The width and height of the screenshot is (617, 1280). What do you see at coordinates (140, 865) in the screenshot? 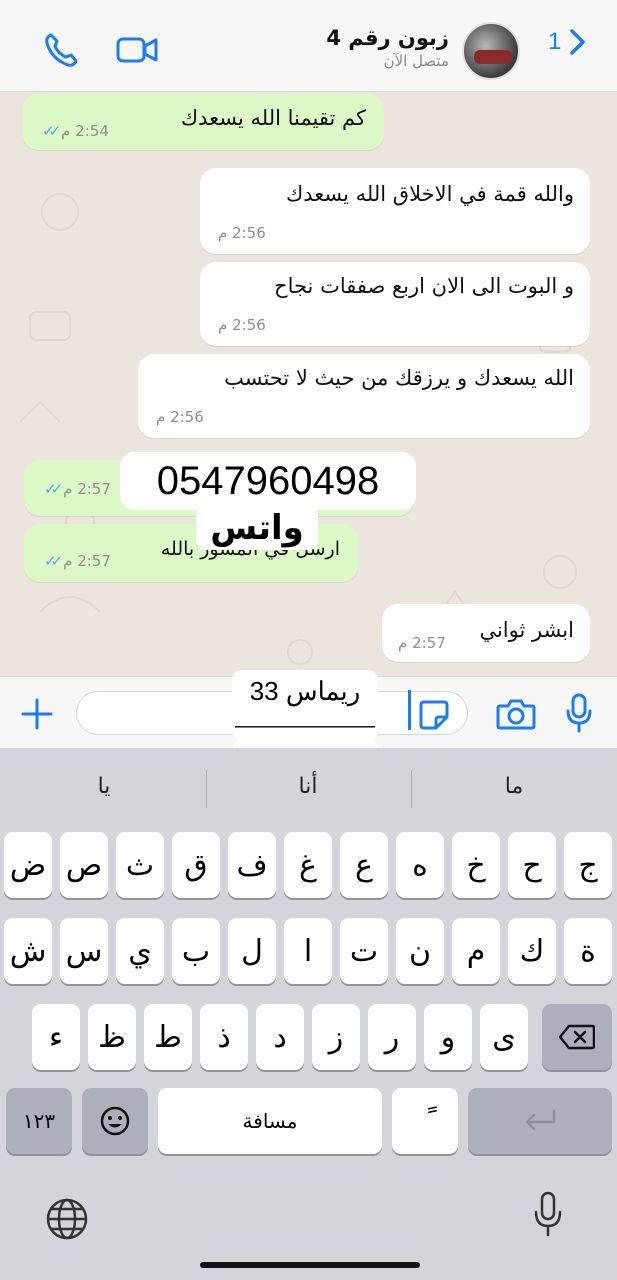
I see `letter-key: ث` at bounding box center [140, 865].